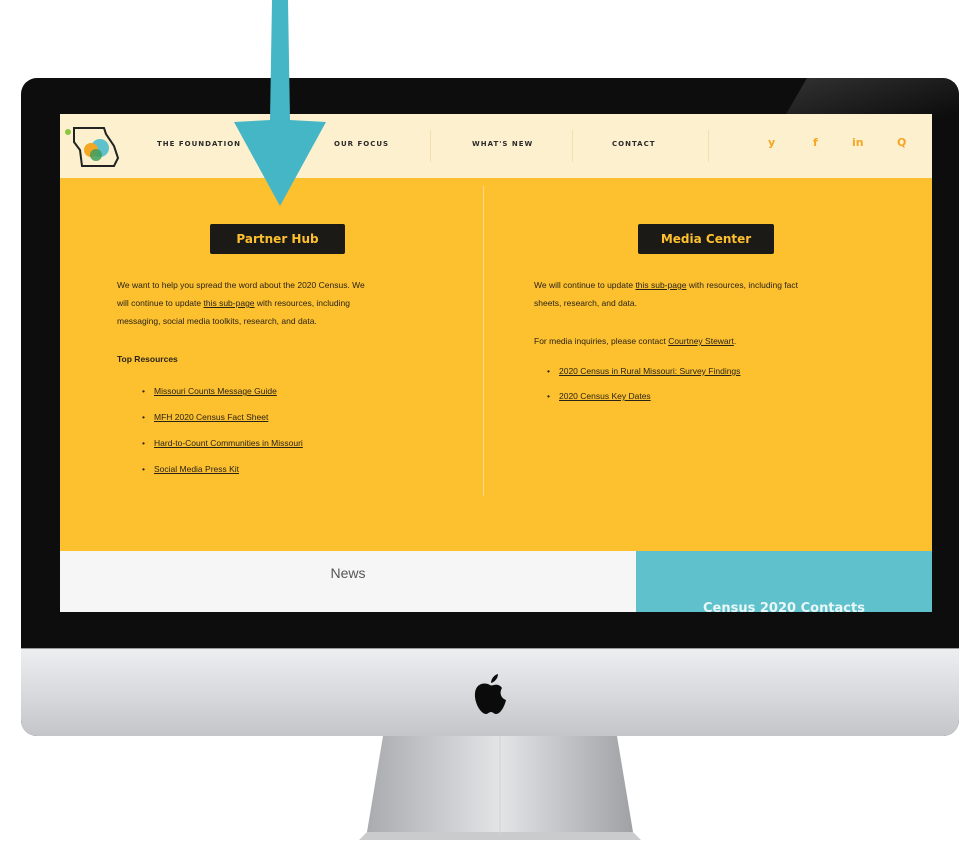 This screenshot has width=959, height=844. I want to click on census-contacts-section: Census 2020 Contacts, so click(784, 581).